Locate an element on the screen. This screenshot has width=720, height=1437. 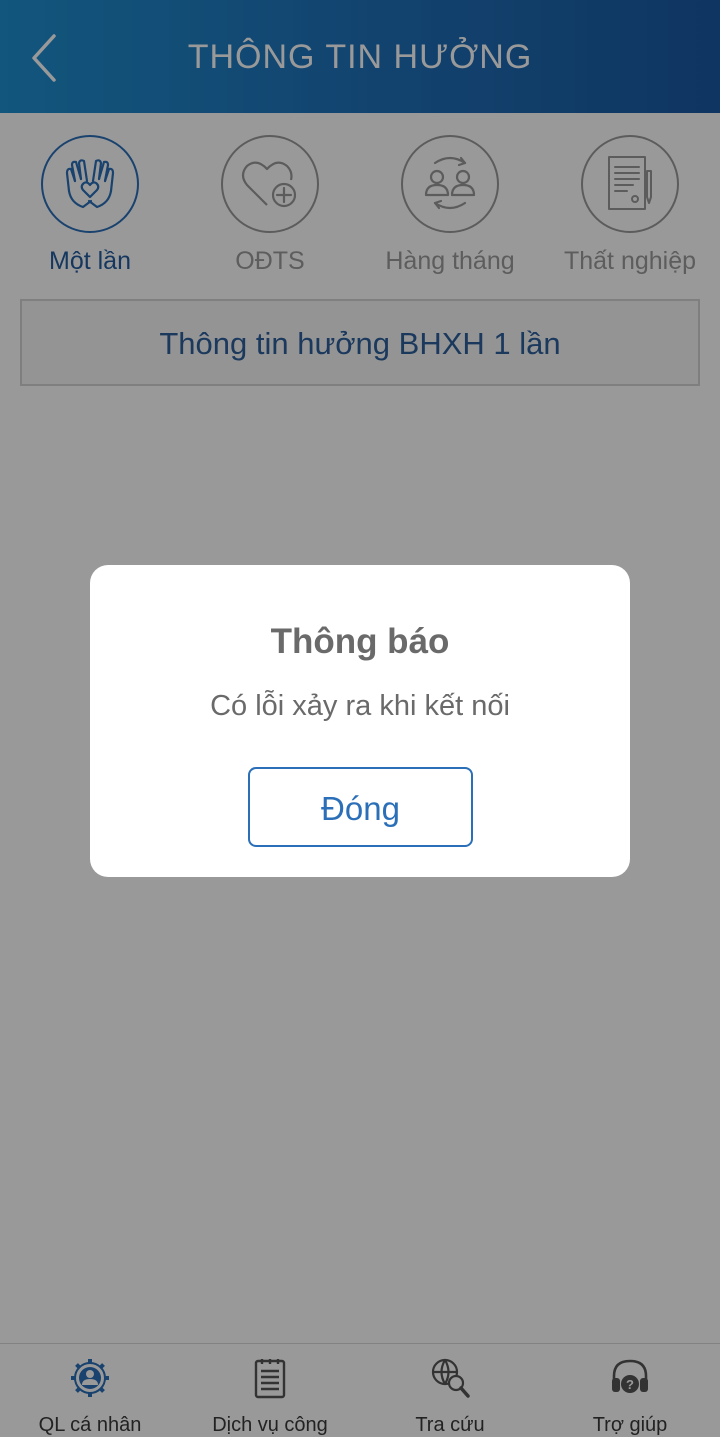
dialog-message: Có lỗi xảy ra khi kết nối is located at coordinates (360, 706).